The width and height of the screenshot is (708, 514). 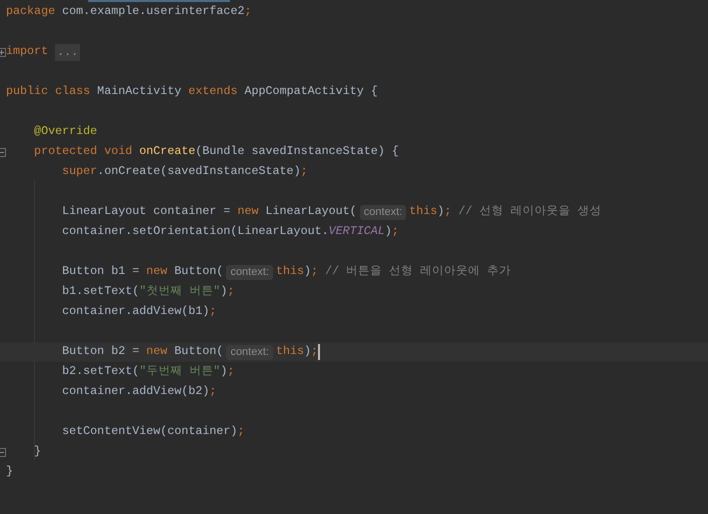 I want to click on code-text: LinearLayout container = new LinearLayout(, so click(x=209, y=211).